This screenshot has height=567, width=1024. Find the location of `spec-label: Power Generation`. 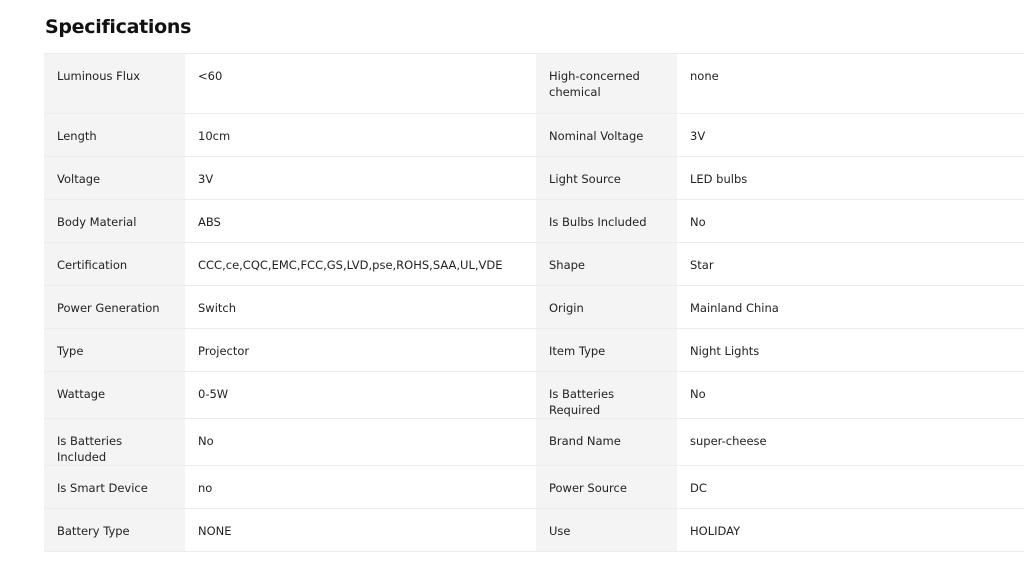

spec-label: Power Generation is located at coordinates (114, 307).